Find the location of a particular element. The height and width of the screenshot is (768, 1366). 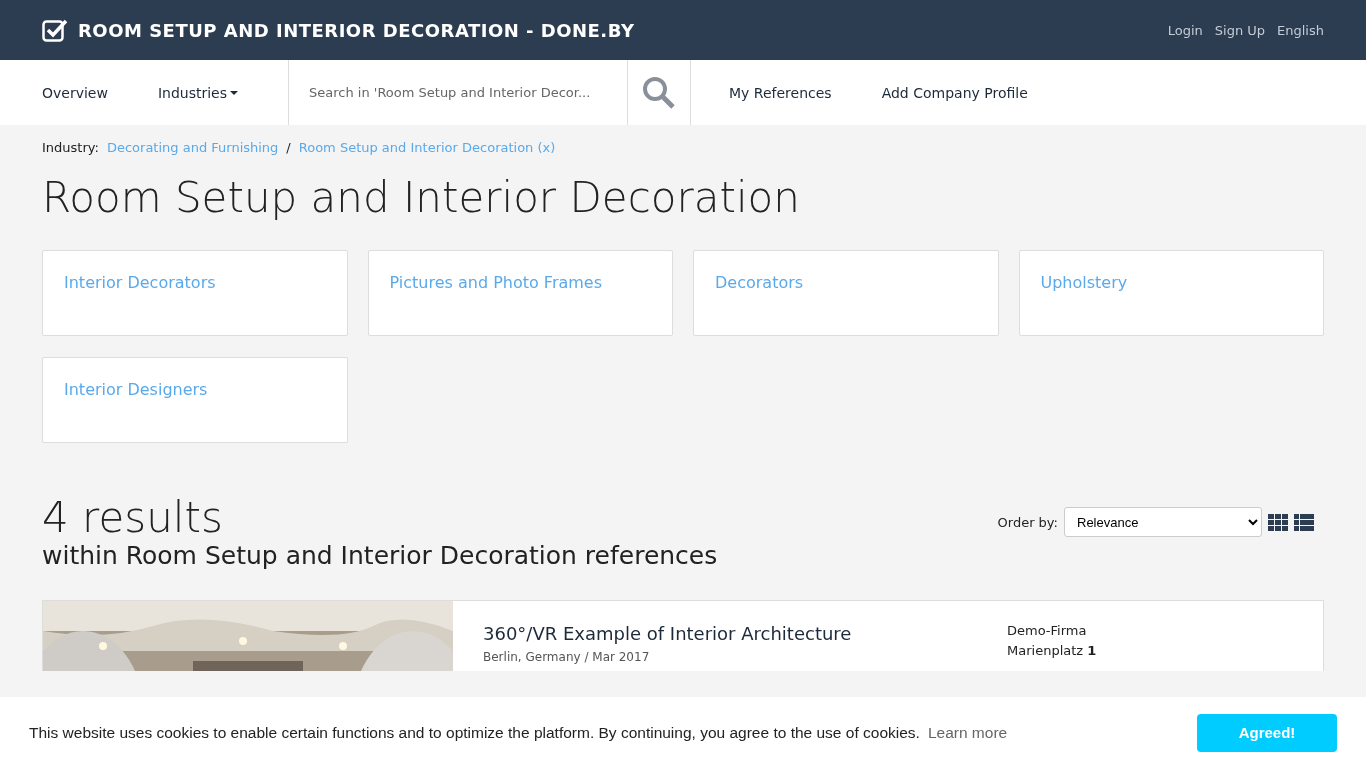

search-icon is located at coordinates (659, 92).